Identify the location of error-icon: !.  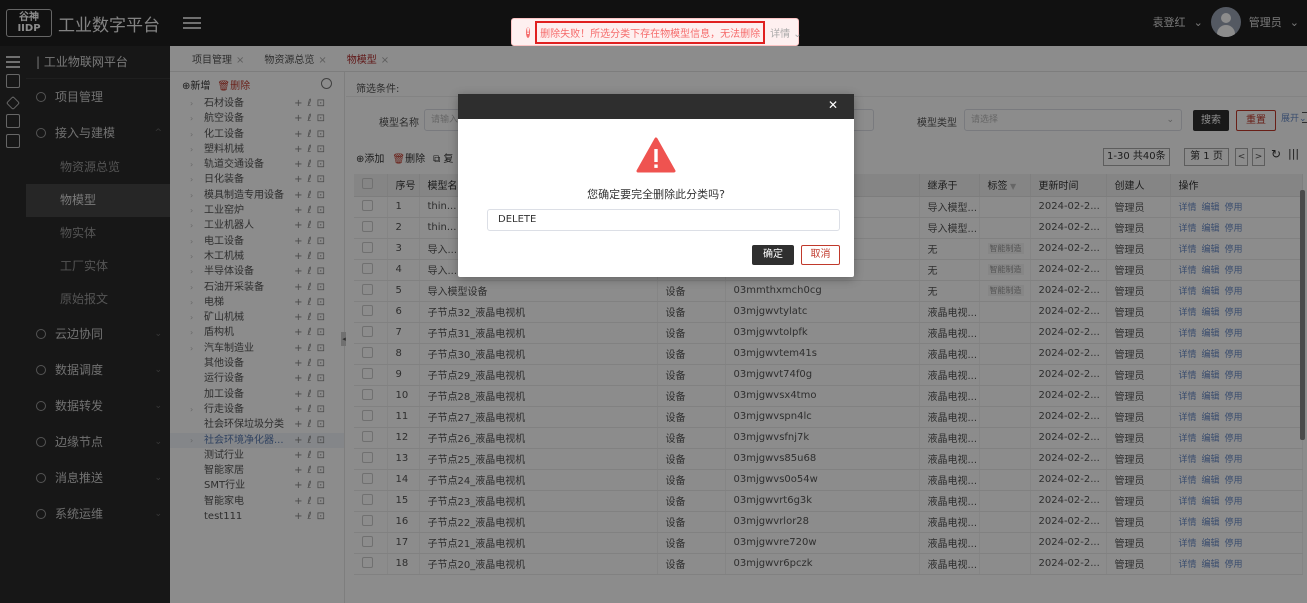
(528, 32).